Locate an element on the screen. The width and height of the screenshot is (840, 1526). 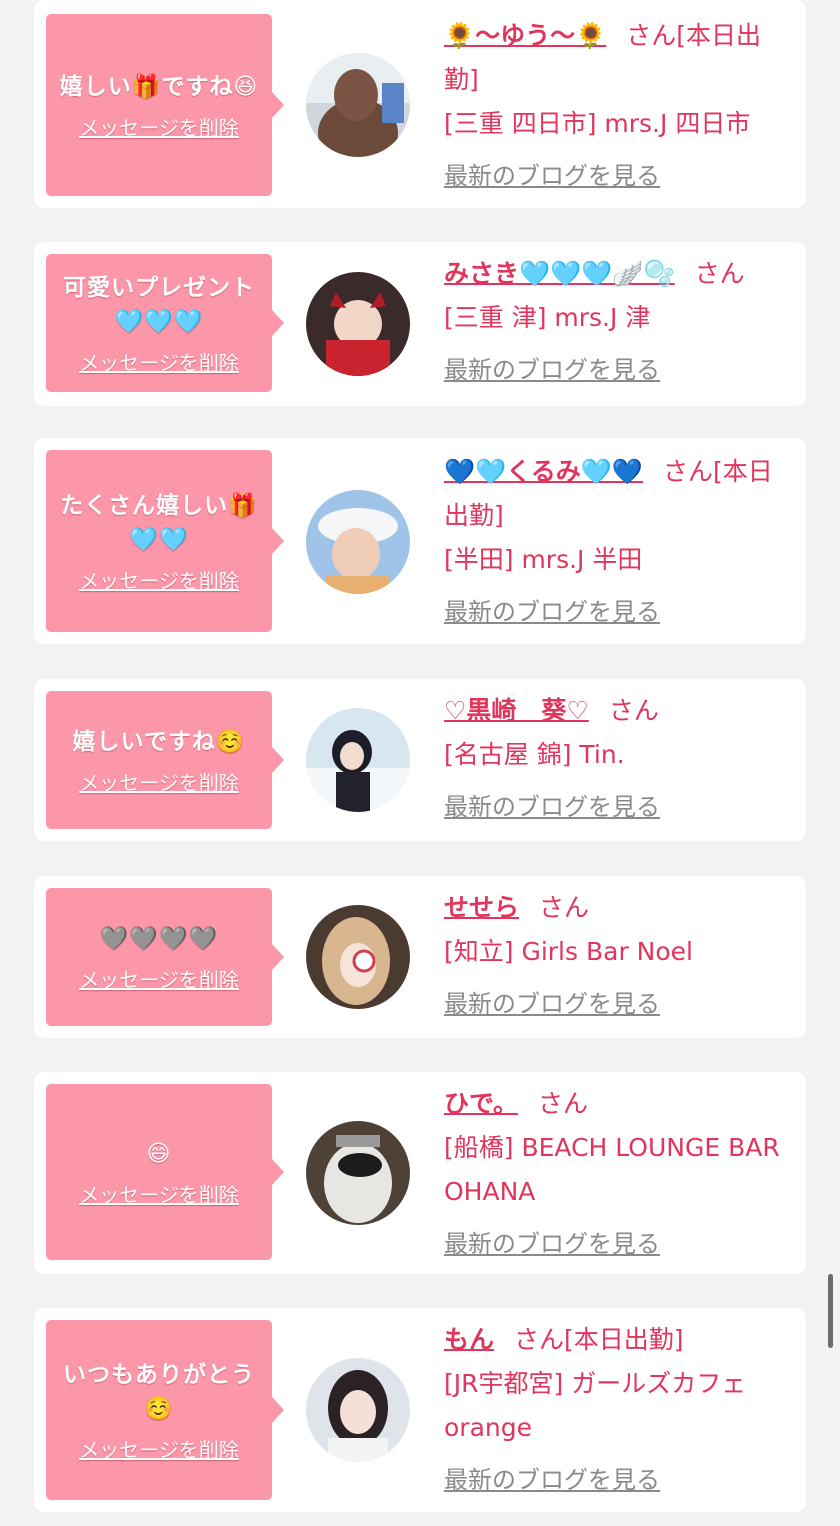
cast-name-link: 💙🩵くるみ🩵💙 is located at coordinates (543, 471).